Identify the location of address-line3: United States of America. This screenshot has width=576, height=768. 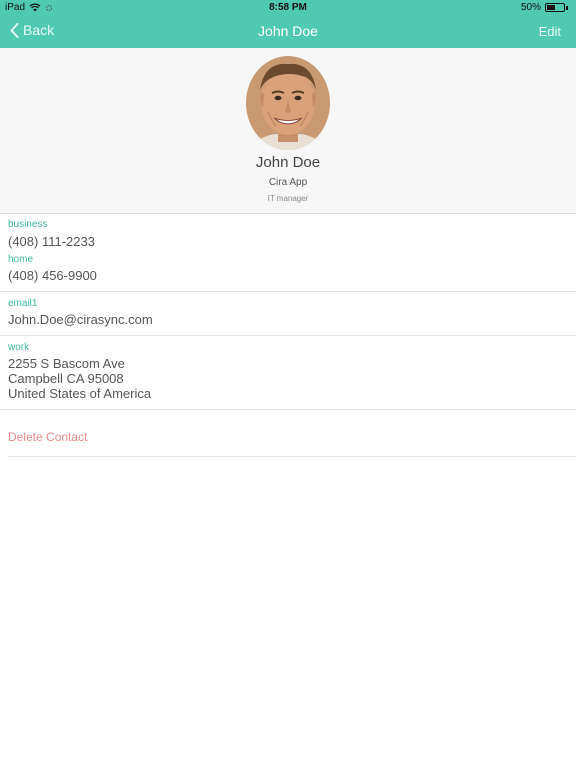
(79, 393).